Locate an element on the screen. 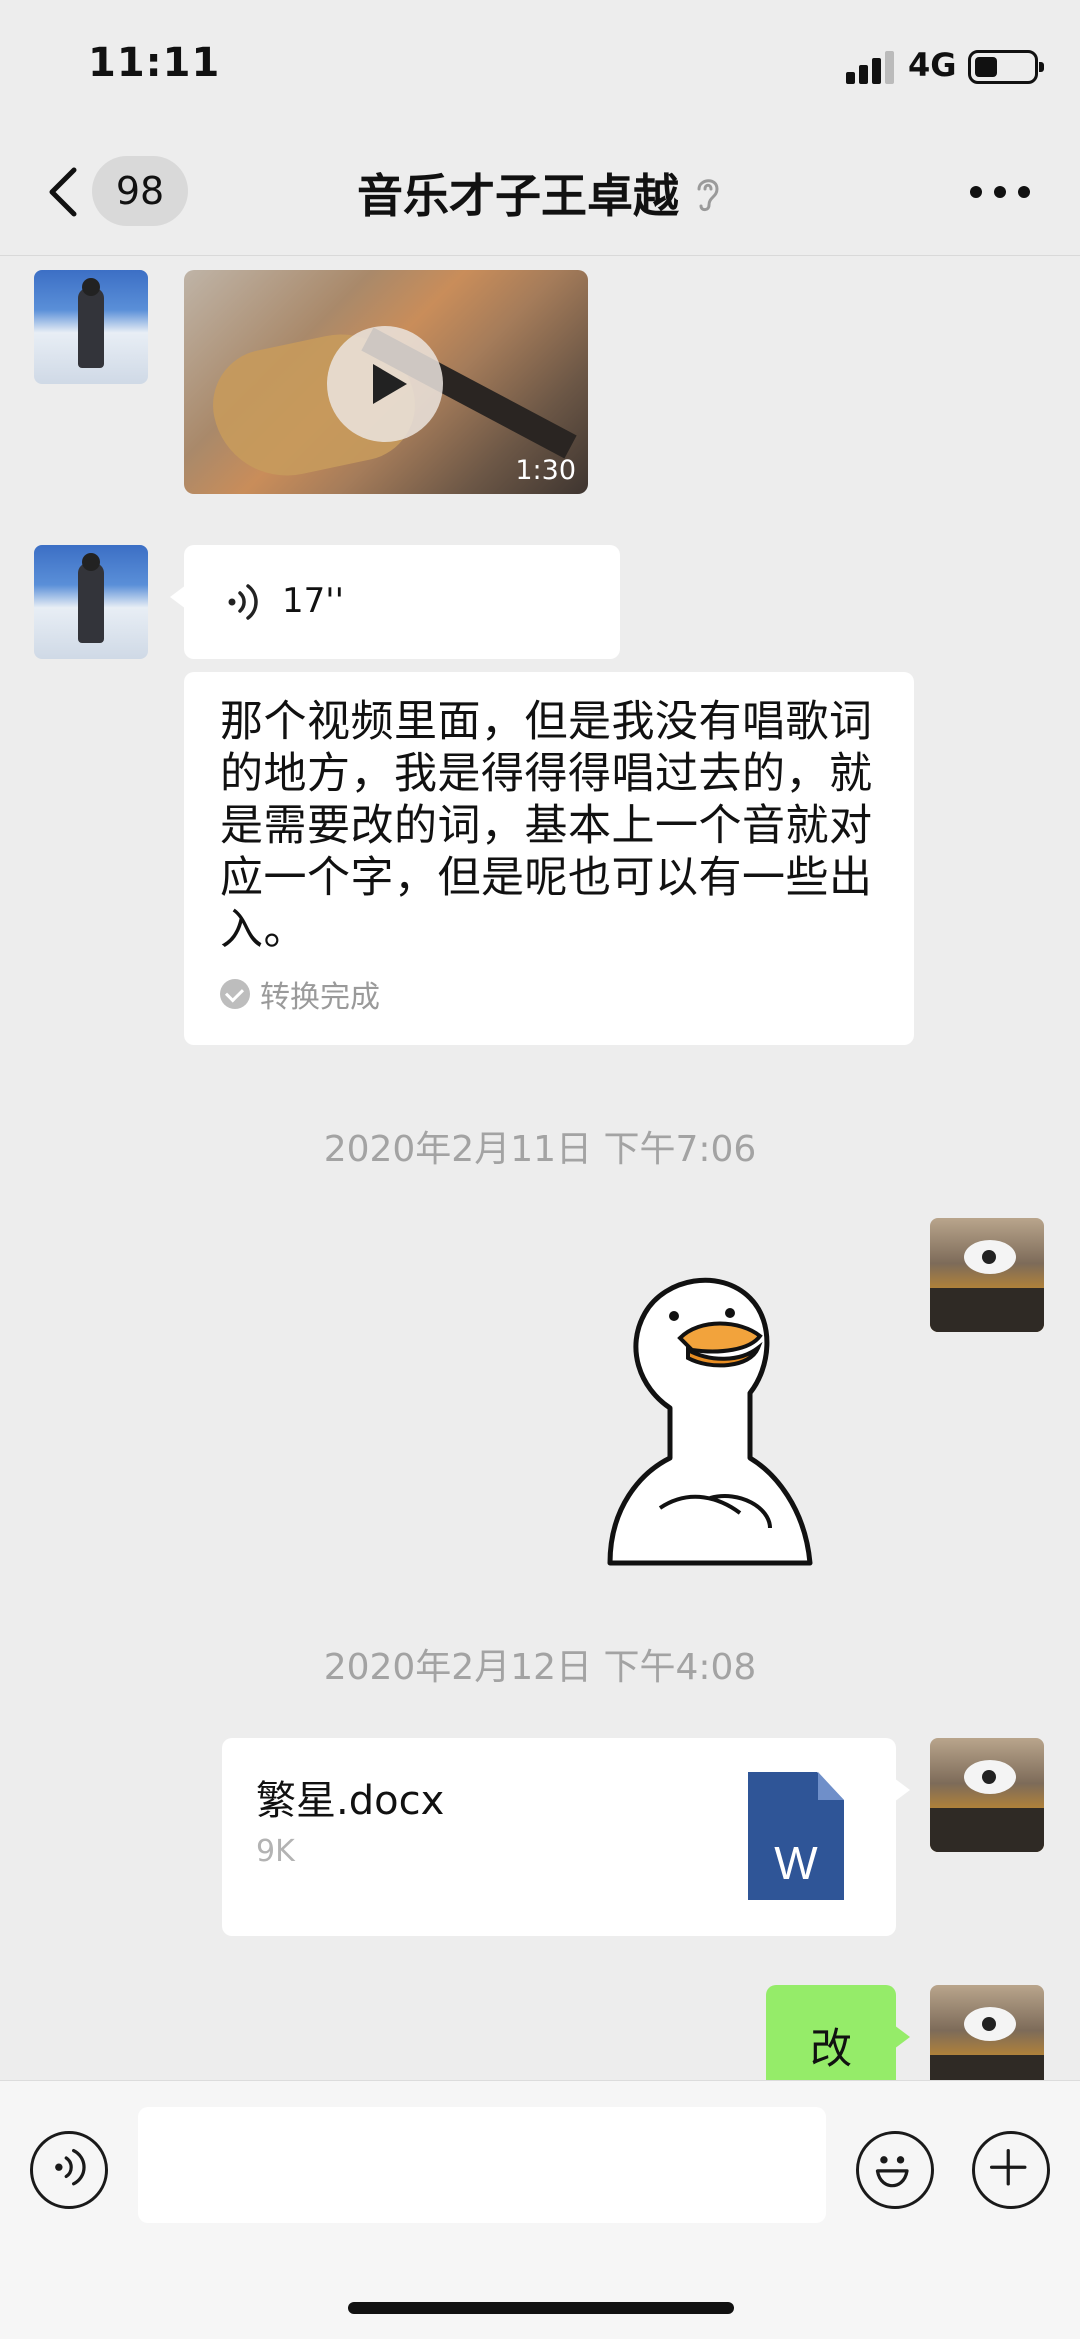 Image resolution: width=1080 pixels, height=2339 pixels. transcript-status-label: 转换完成 is located at coordinates (320, 997).